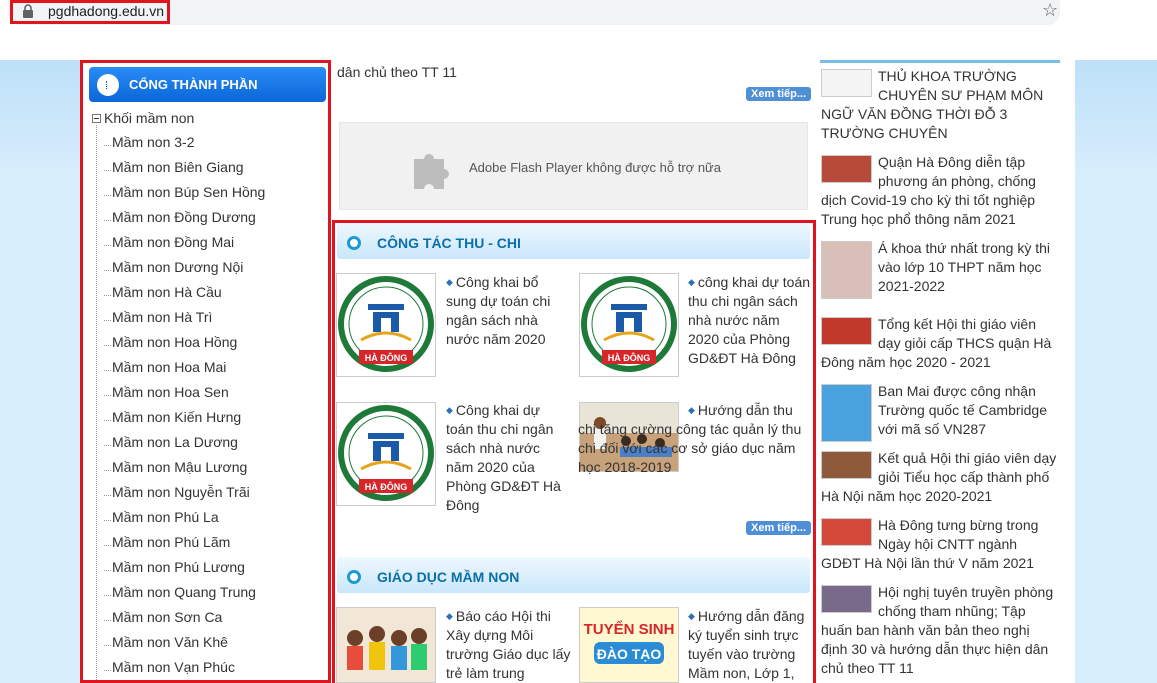  I want to click on browser-chrome: pgdhadong.edu.vn ☆, so click(578, 30).